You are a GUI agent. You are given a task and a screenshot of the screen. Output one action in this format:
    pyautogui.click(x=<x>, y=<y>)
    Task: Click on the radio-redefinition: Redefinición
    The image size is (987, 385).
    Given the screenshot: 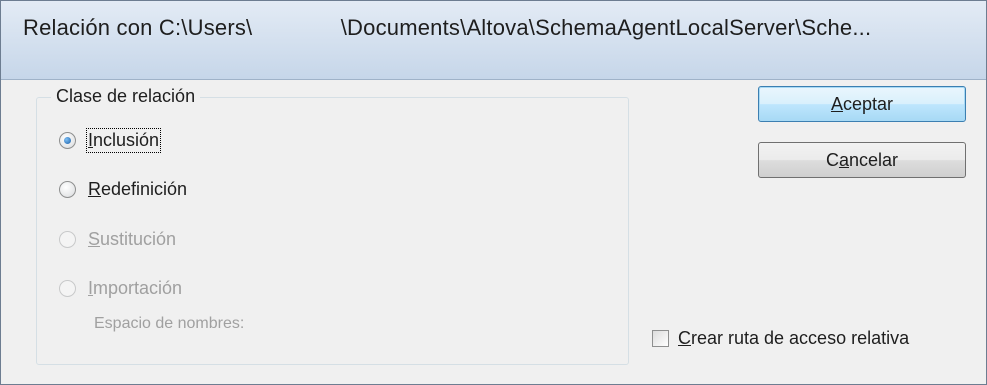 What is the action you would take?
    pyautogui.click(x=123, y=189)
    